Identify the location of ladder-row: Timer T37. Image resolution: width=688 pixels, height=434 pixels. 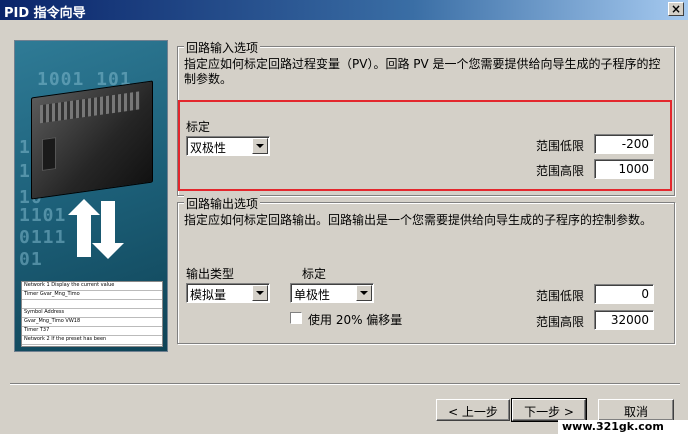
(92, 331).